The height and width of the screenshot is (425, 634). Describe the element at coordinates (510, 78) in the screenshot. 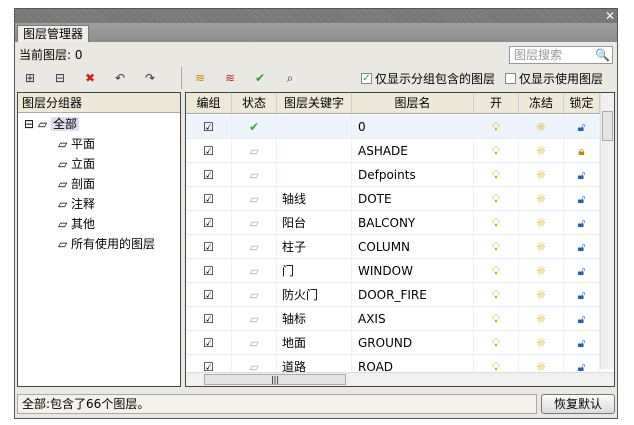

I see `checkbox-unchecked-icon` at that location.